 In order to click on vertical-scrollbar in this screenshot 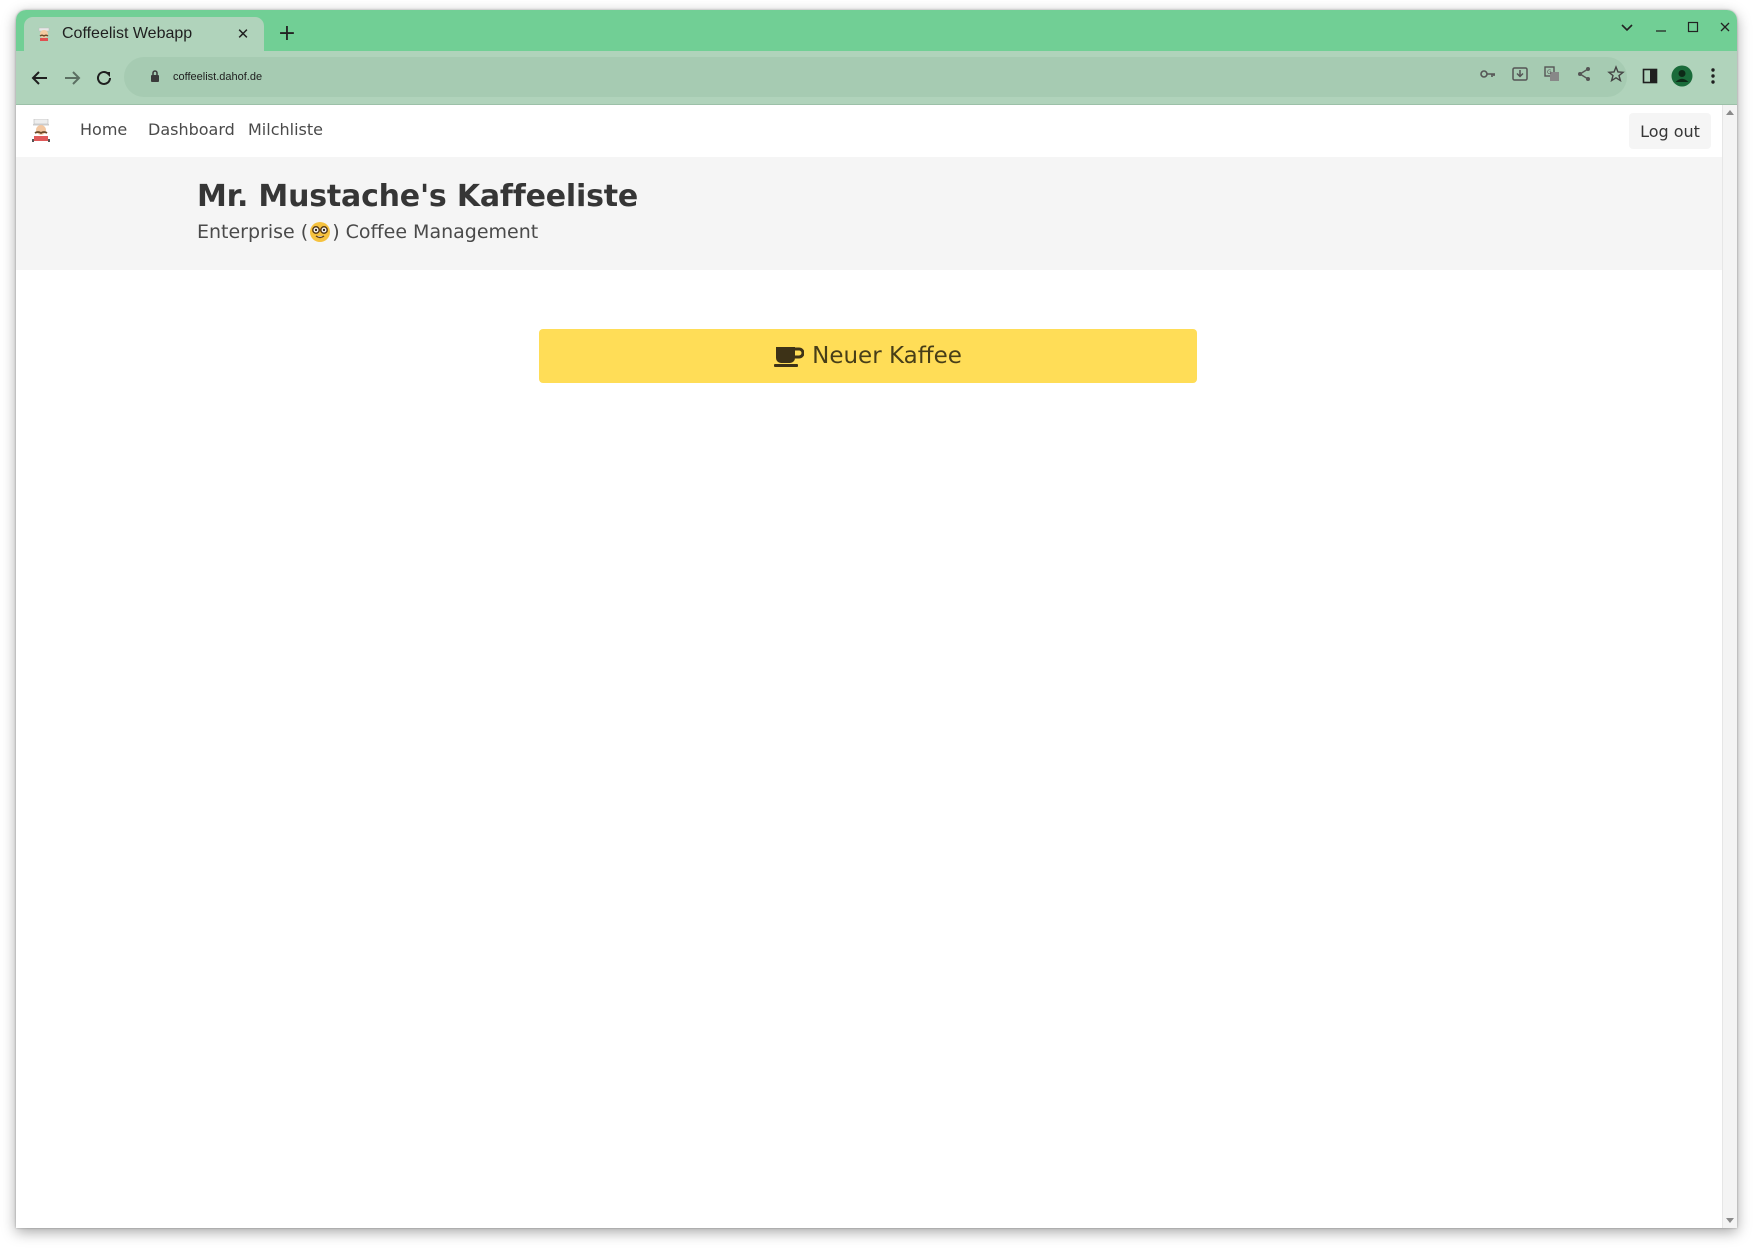, I will do `click(1729, 666)`.